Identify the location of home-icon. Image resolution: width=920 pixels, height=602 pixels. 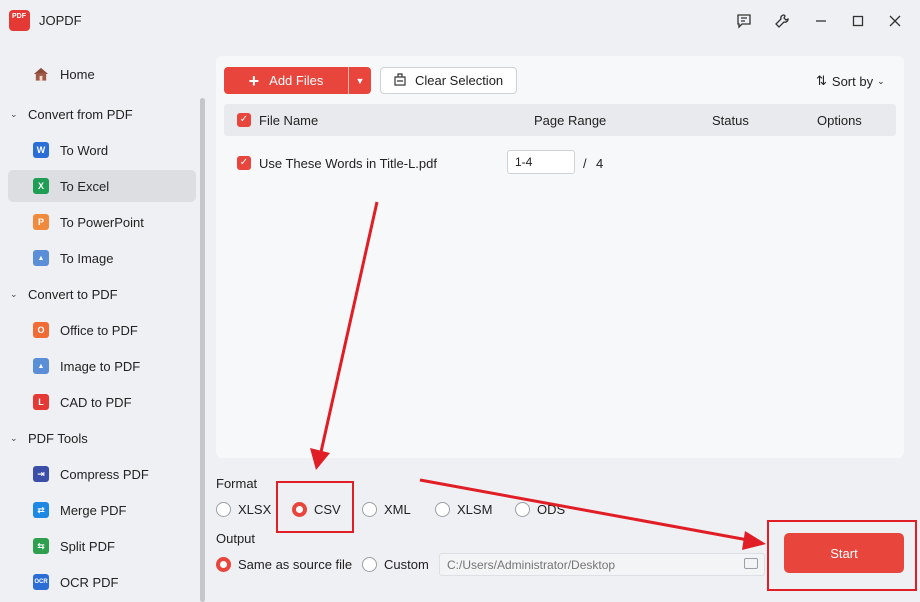
(41, 74).